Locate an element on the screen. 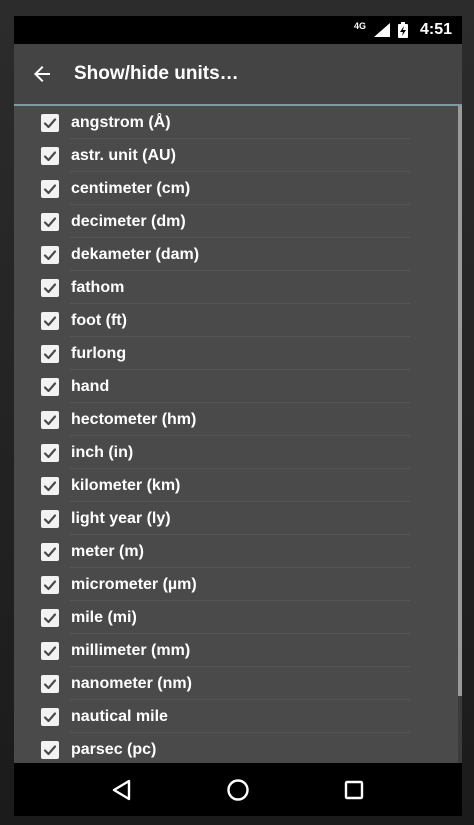 This screenshot has width=474, height=825. unit-label: inch (in) is located at coordinates (102, 452).